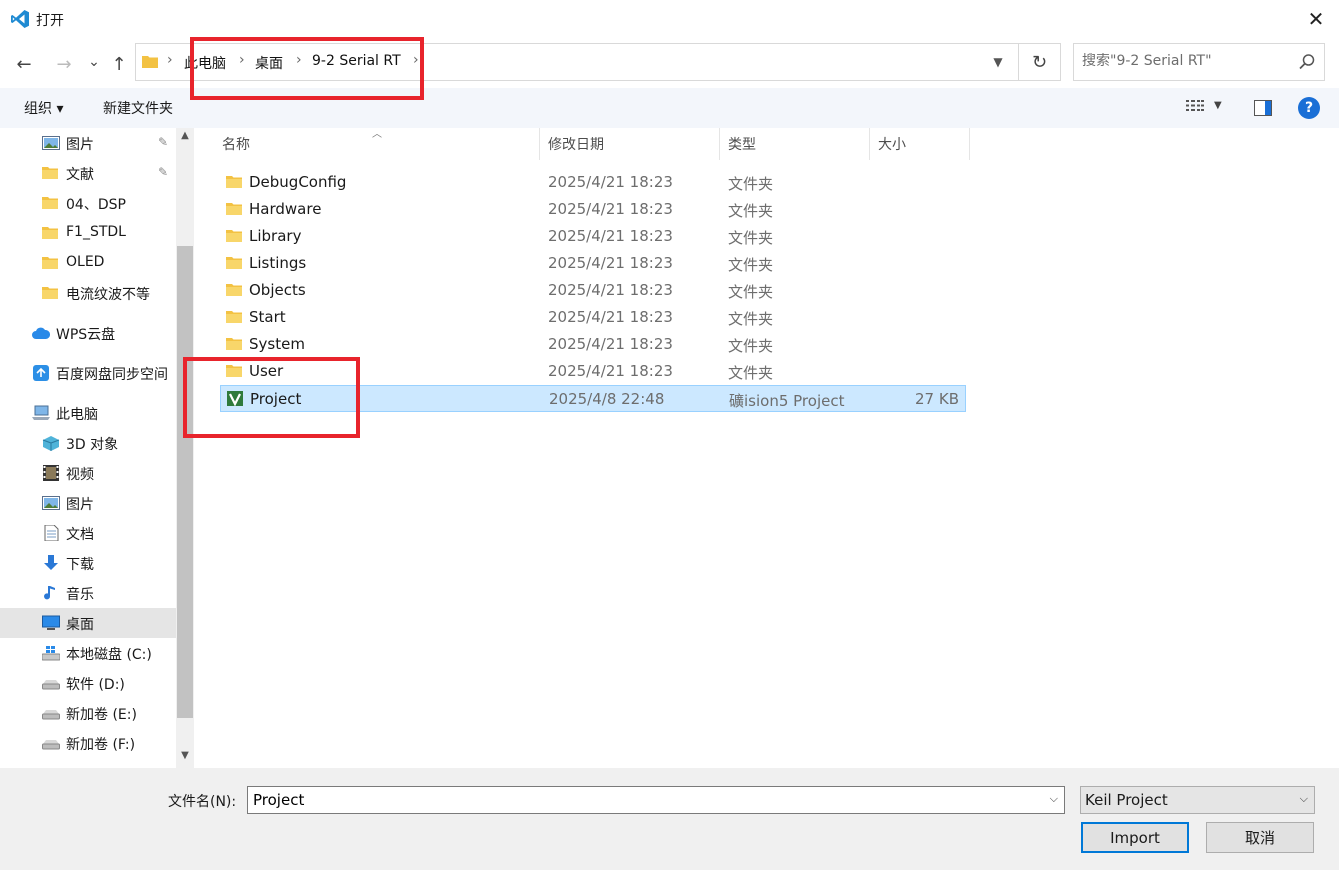 This screenshot has width=1339, height=870. I want to click on file-name: Objects, so click(277, 290).